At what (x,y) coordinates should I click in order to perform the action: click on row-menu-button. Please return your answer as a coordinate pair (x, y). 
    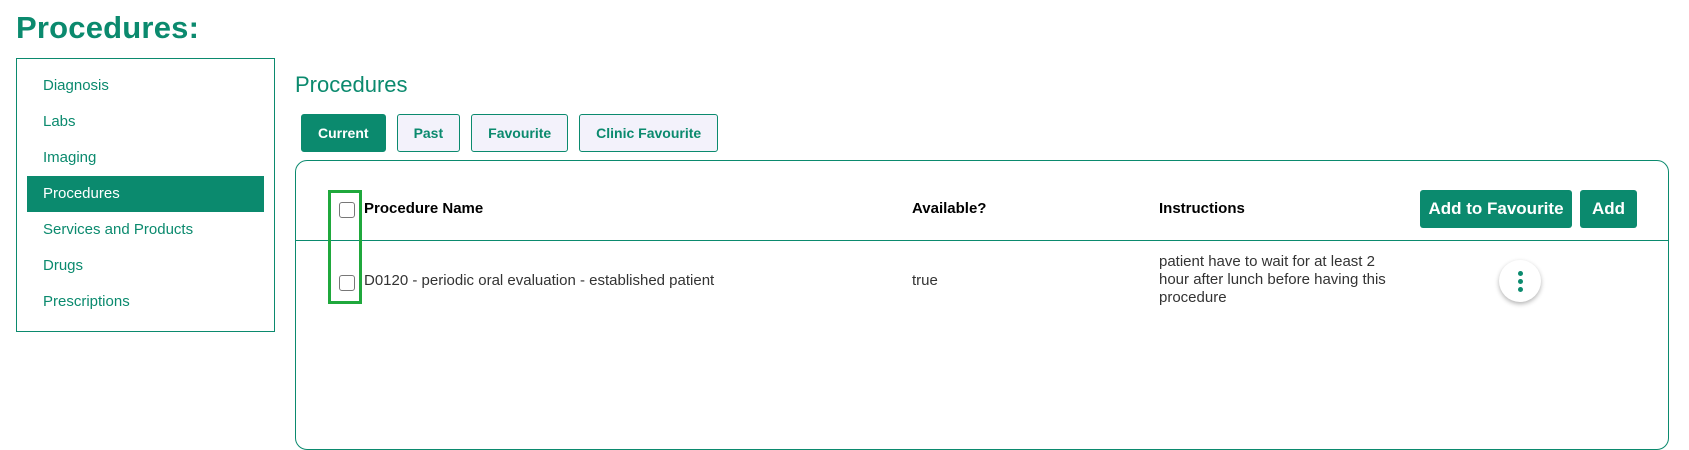
    Looking at the image, I should click on (1520, 281).